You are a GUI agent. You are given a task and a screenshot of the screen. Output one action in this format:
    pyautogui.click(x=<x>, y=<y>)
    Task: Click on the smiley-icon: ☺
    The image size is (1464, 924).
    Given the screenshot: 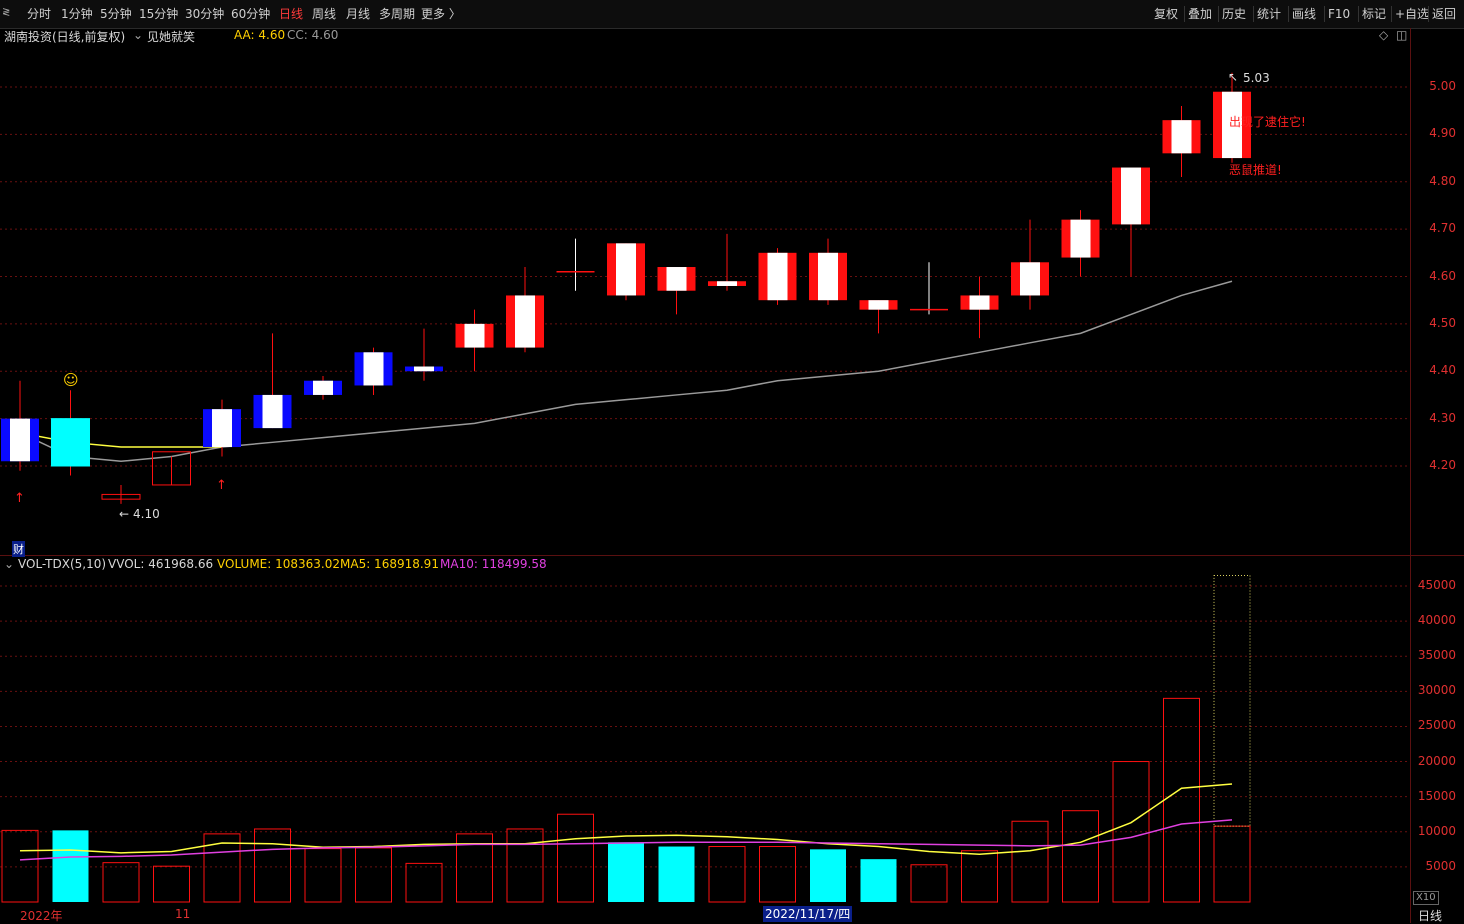 What is the action you would take?
    pyautogui.click(x=71, y=380)
    